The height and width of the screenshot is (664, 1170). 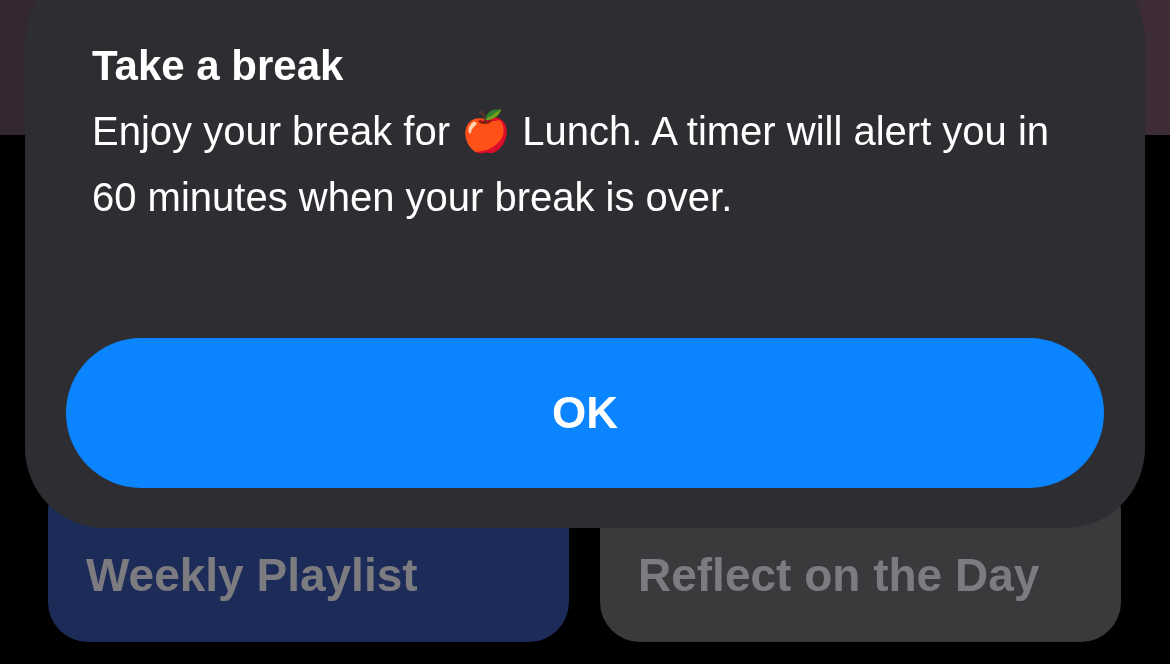 I want to click on dialog-message: Enjoy your break for 🍎 Lunch. A timer will alert you in 60 minutes when your break is over., so click(x=571, y=164).